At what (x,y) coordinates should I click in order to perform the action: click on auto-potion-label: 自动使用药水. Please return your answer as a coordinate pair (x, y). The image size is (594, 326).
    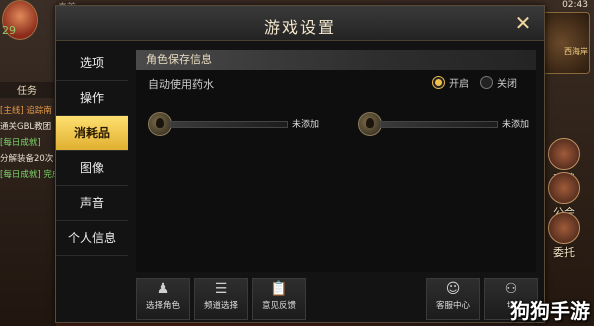
    Looking at the image, I should click on (181, 84).